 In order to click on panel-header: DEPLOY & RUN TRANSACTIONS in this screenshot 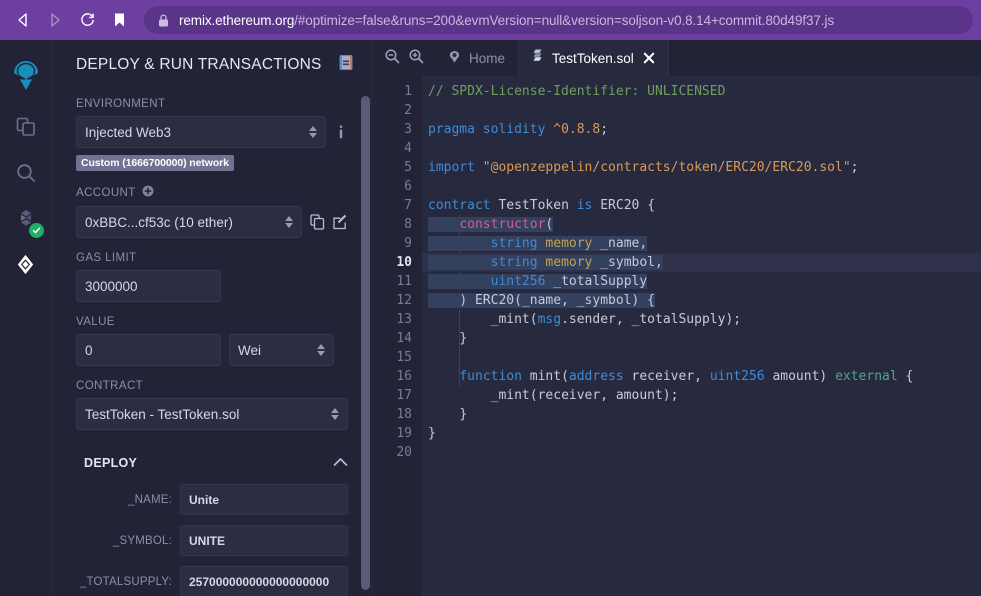, I will do `click(212, 63)`.